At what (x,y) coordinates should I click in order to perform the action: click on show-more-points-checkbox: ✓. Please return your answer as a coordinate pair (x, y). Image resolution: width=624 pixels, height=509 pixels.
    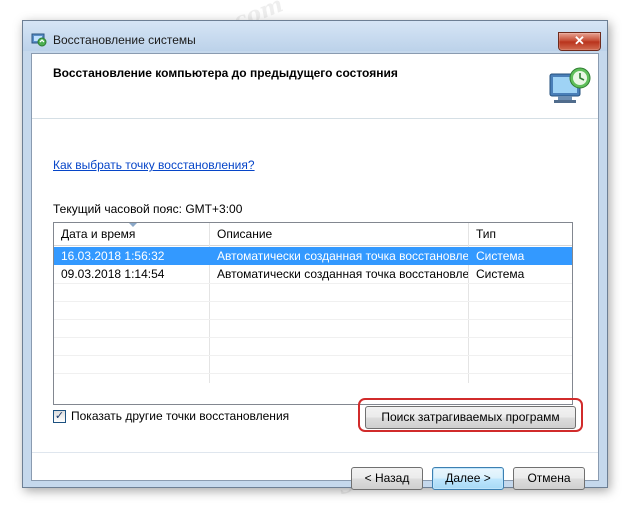
    Looking at the image, I should click on (59, 416).